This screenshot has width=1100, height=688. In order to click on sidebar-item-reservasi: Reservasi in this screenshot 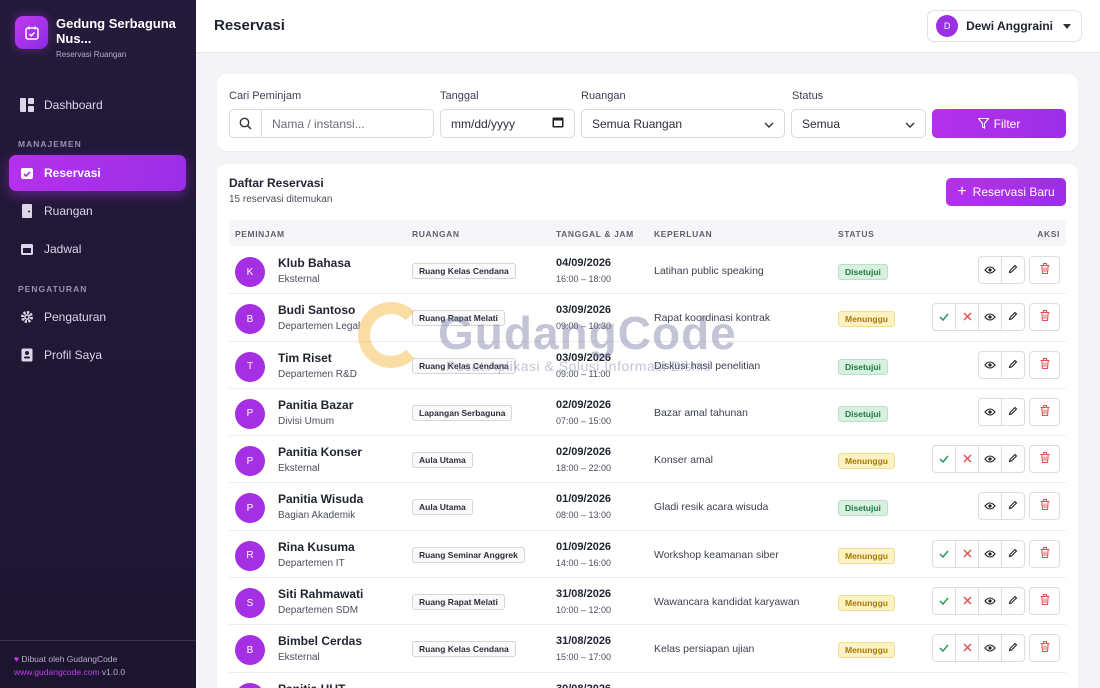, I will do `click(97, 173)`.